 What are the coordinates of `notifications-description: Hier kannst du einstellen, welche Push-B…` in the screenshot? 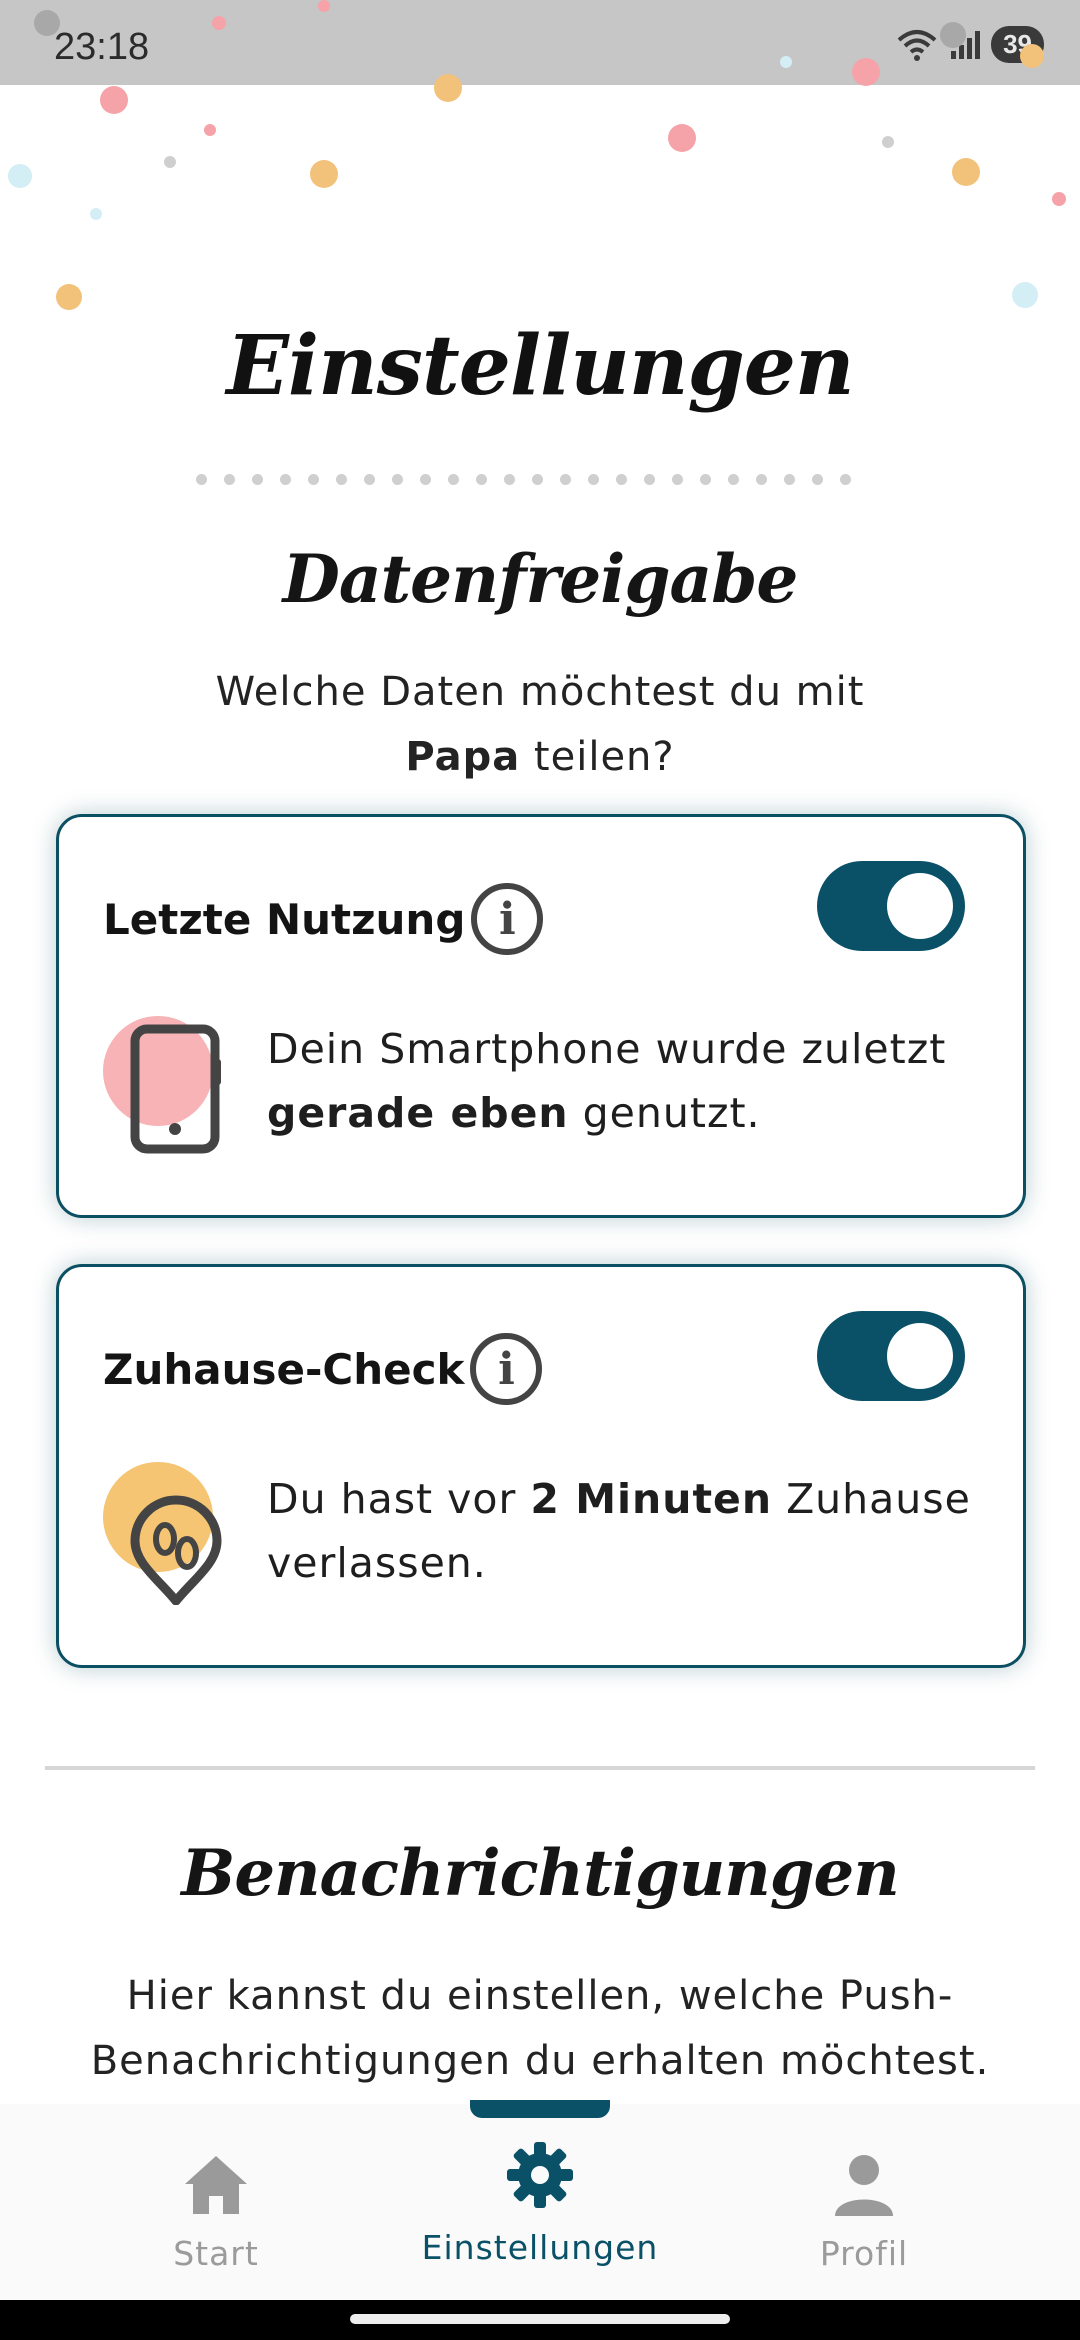 It's located at (540, 2028).